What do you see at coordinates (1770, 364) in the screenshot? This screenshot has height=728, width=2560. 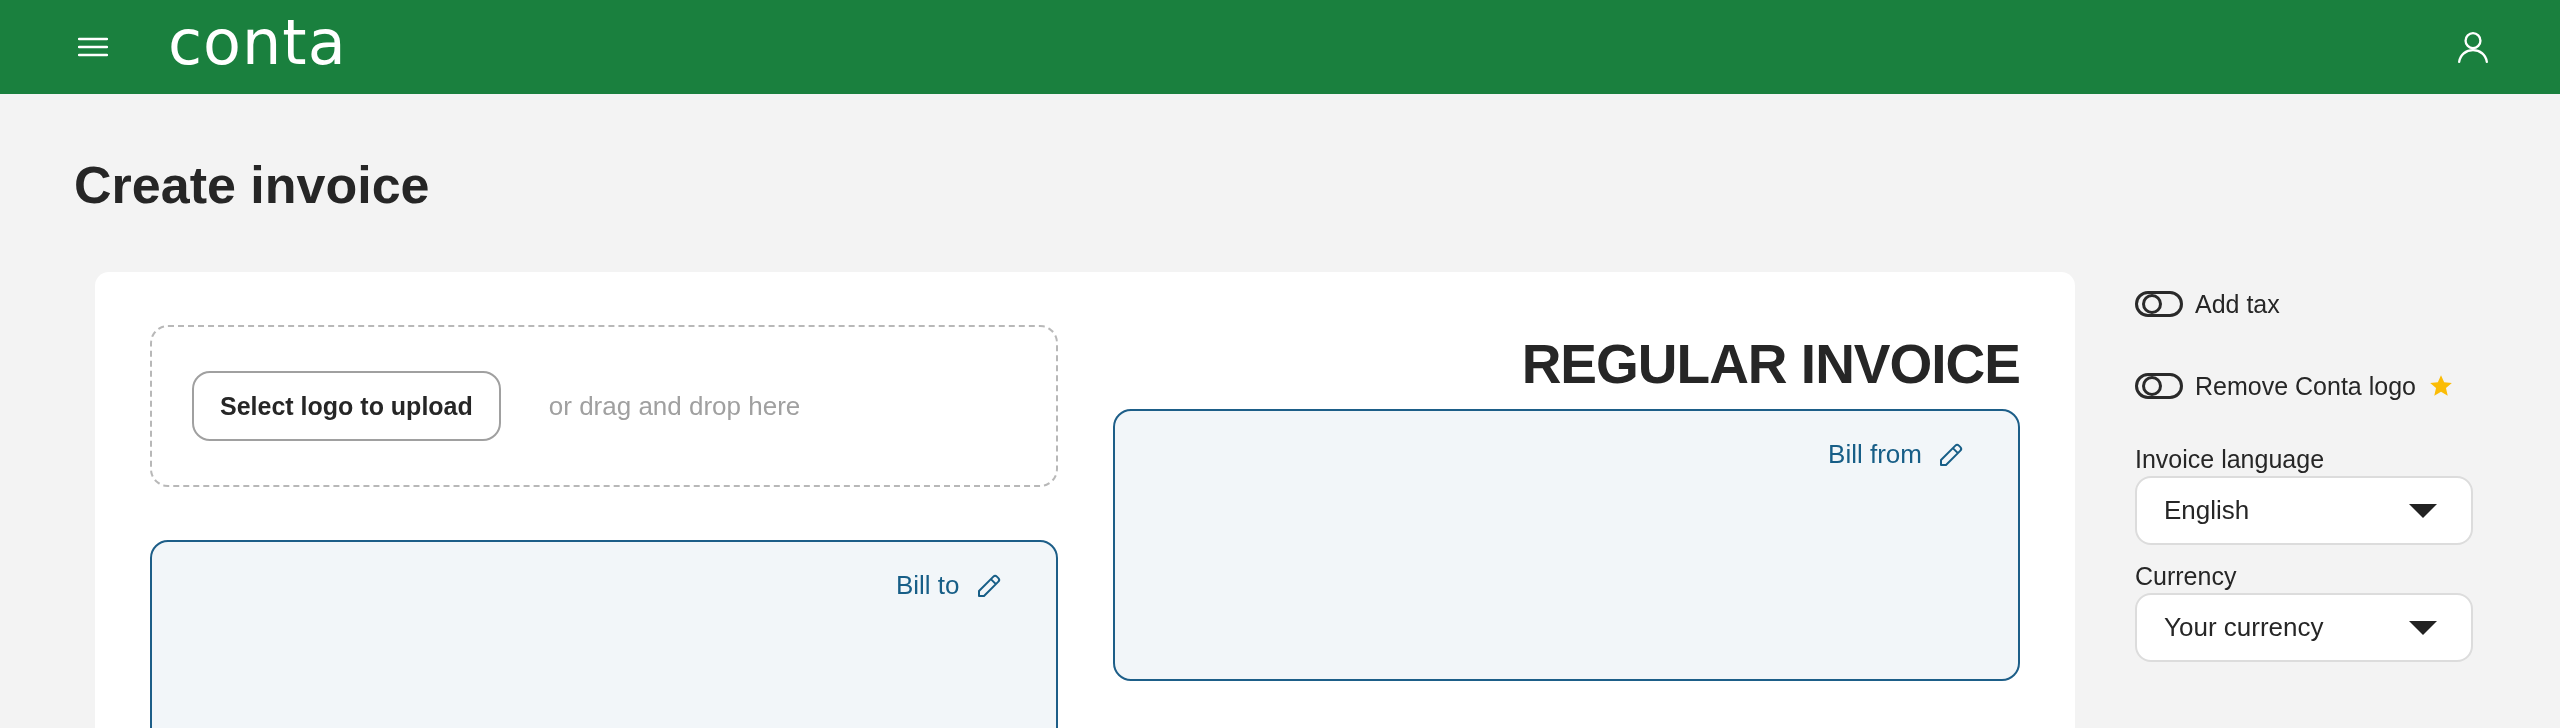 I see `invoice-type-title: REGULAR INVOICE` at bounding box center [1770, 364].